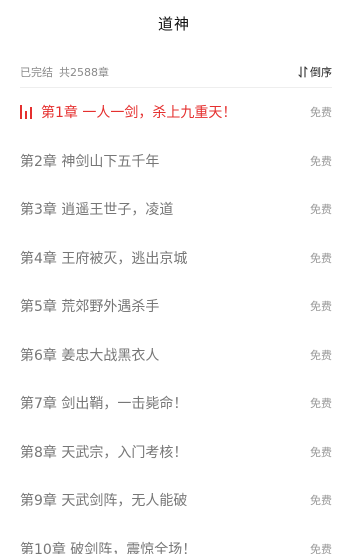 The image size is (348, 554). Describe the element at coordinates (176, 72) in the screenshot. I see `book-meta-row: 已完结 共2588章 倒序` at that location.